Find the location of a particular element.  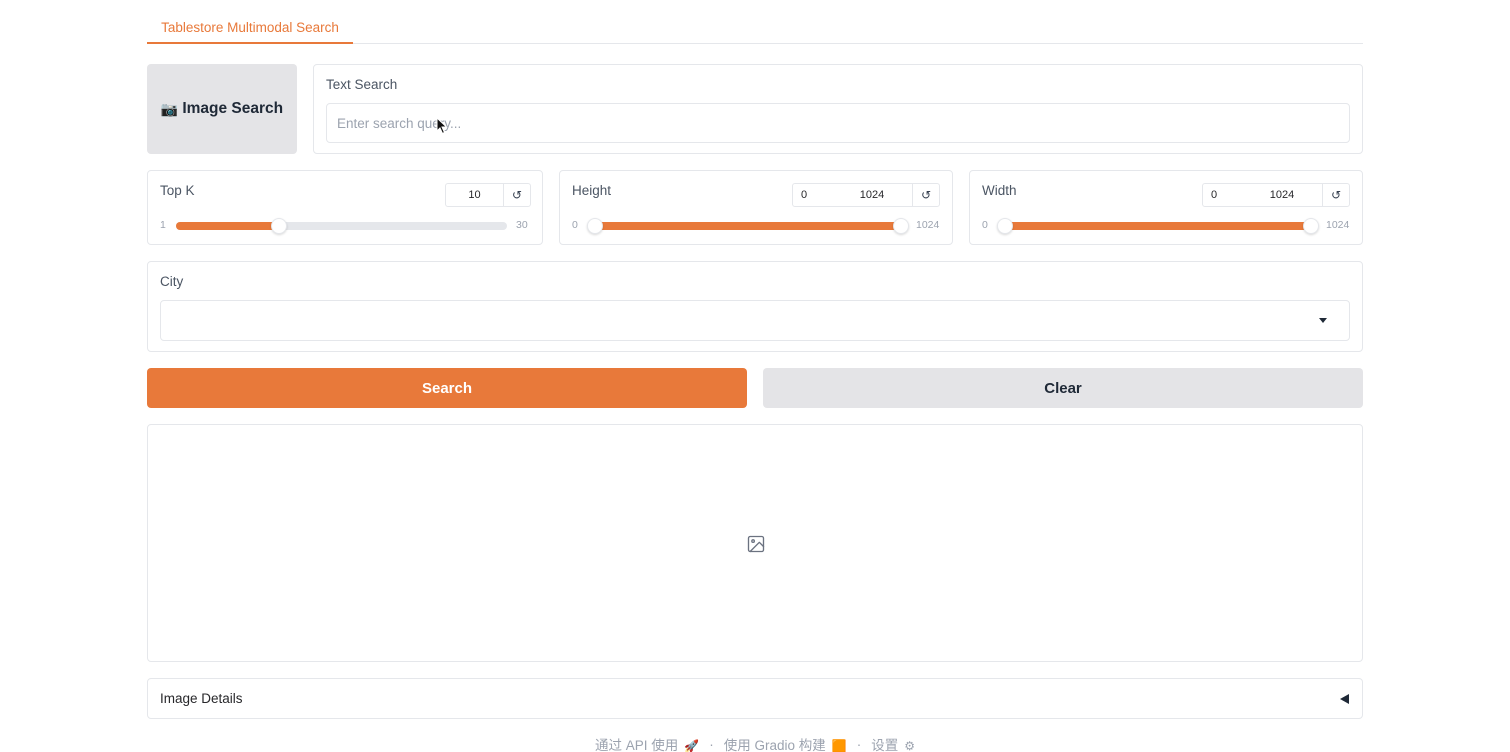

top-k-max: 30 is located at coordinates (522, 225).